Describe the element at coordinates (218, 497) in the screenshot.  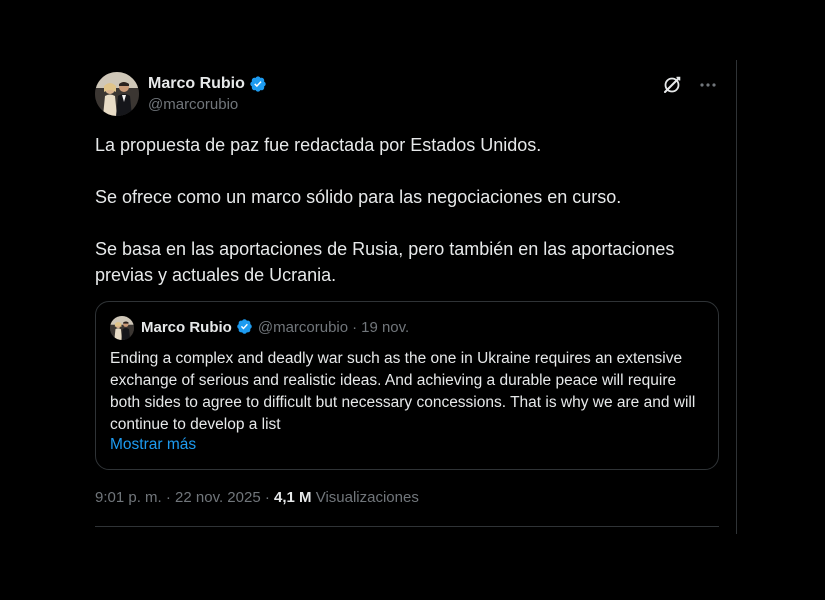
I see `post-date: 22 nov. 2025` at that location.